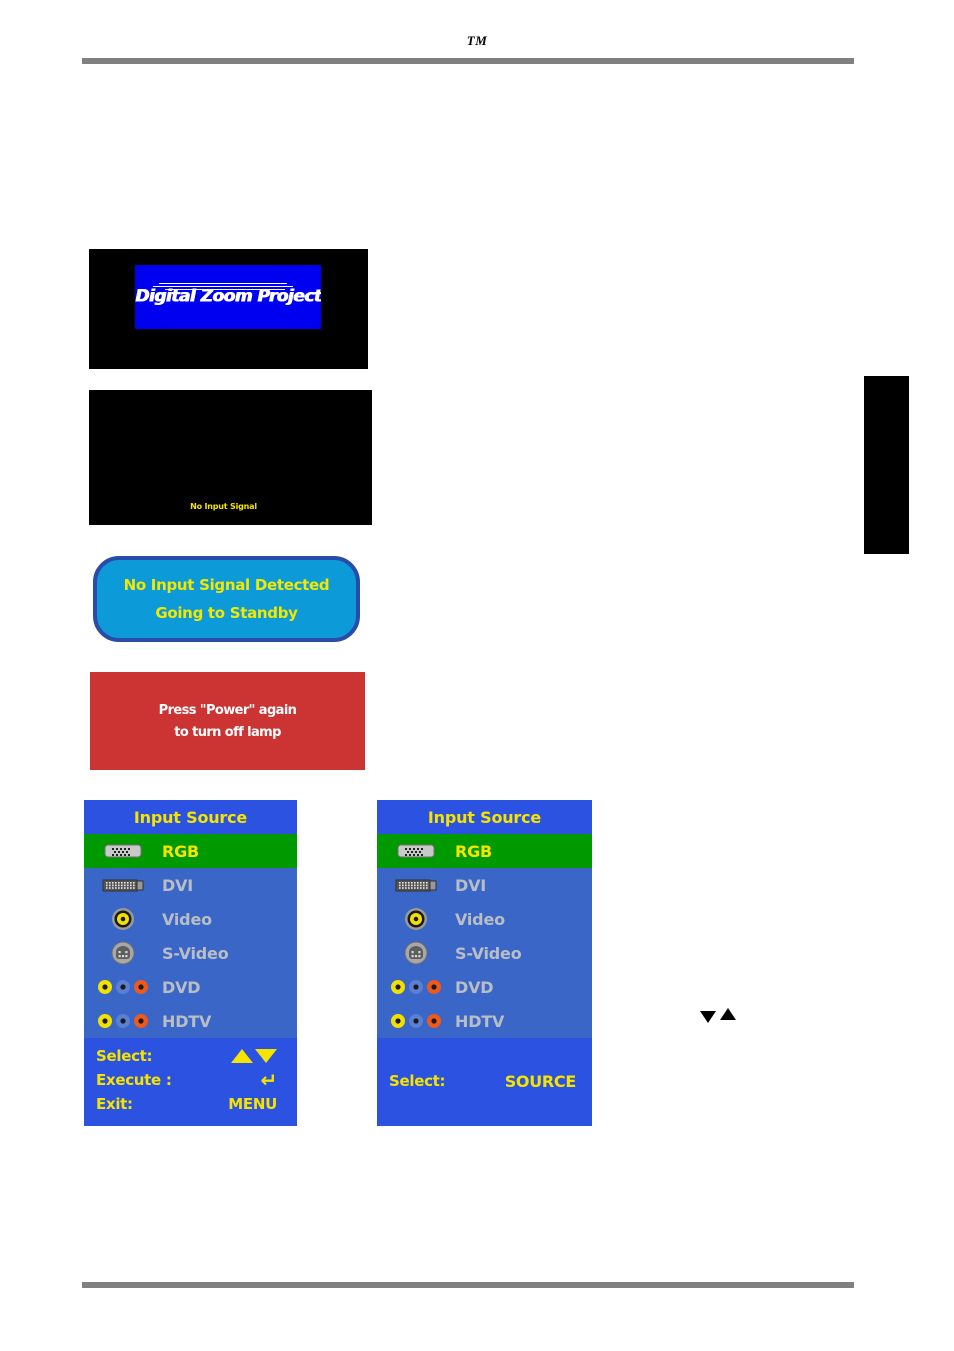 The image size is (954, 1351). I want to click on enter-arrow-icon: ↵, so click(269, 1080).